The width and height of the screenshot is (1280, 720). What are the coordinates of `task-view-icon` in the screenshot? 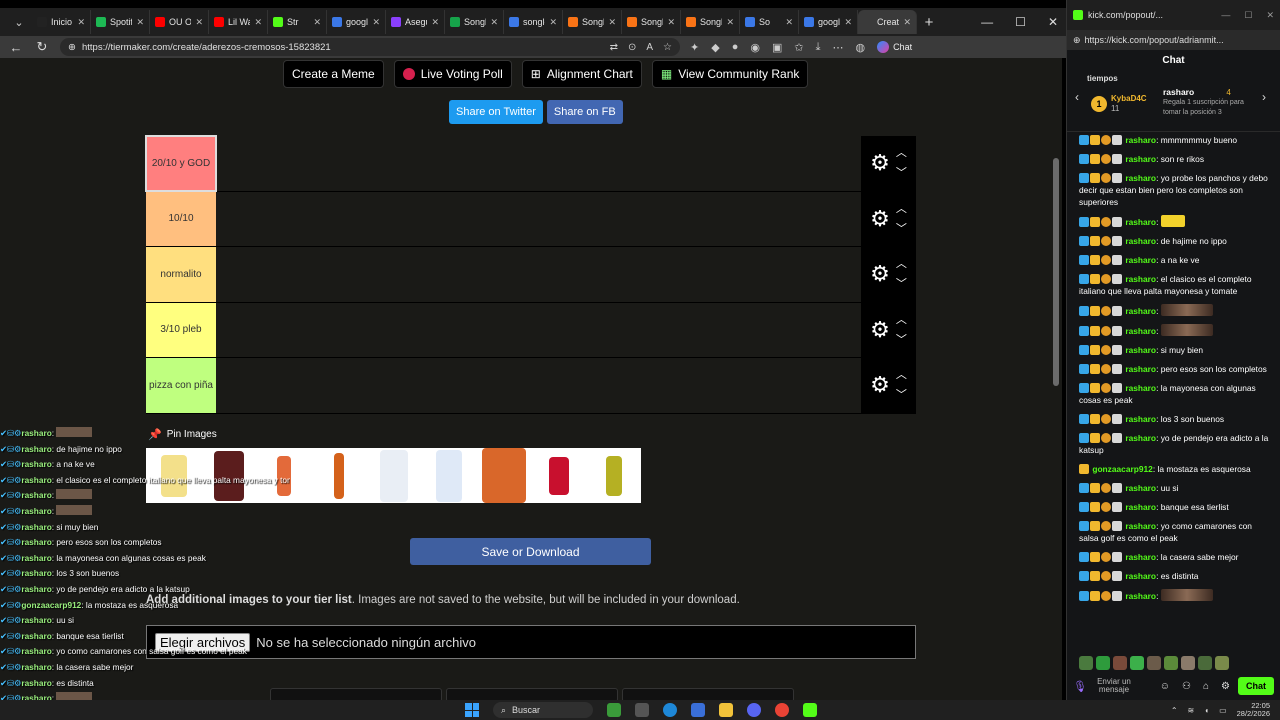 It's located at (642, 710).